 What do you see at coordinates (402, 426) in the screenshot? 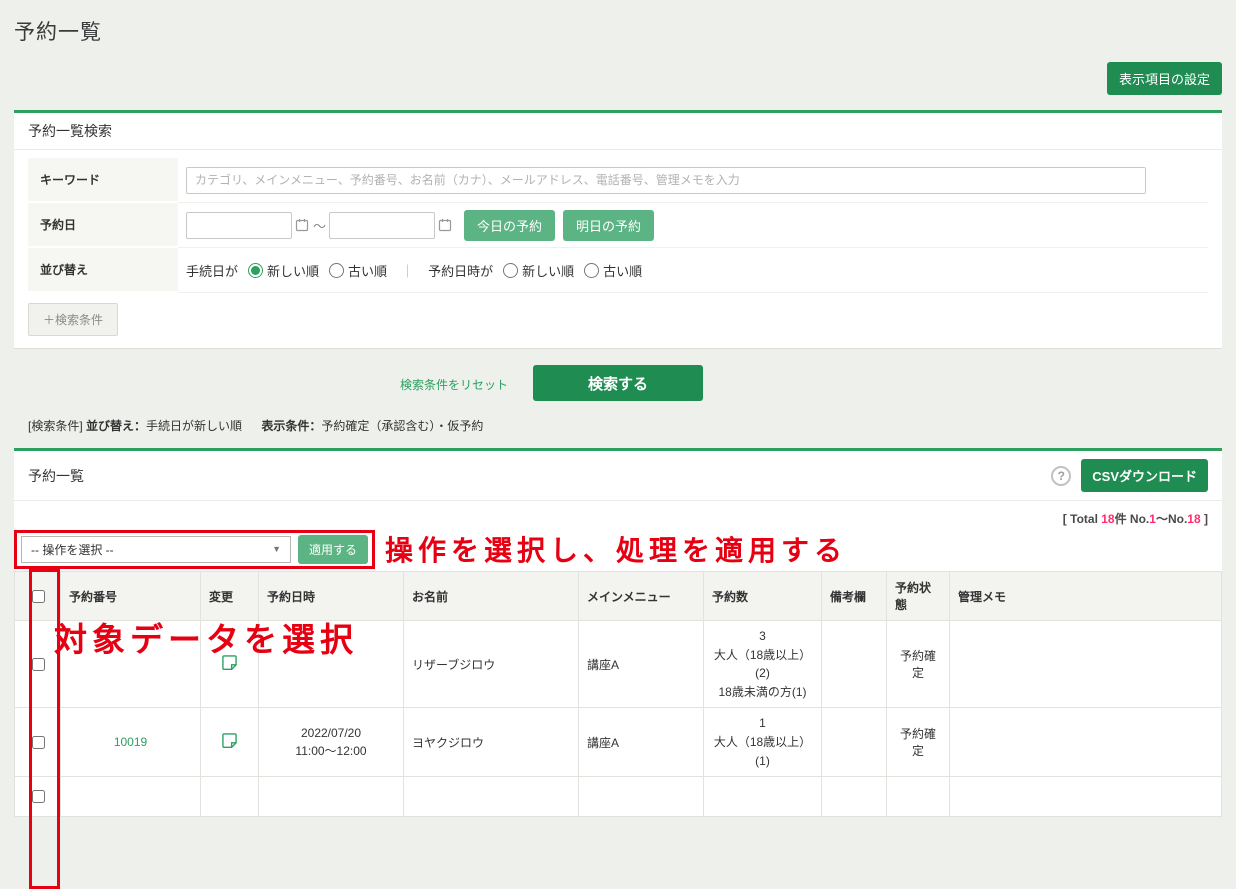
I see `summary-display-value: 予約確定（承認含む）・仮予約` at bounding box center [402, 426].